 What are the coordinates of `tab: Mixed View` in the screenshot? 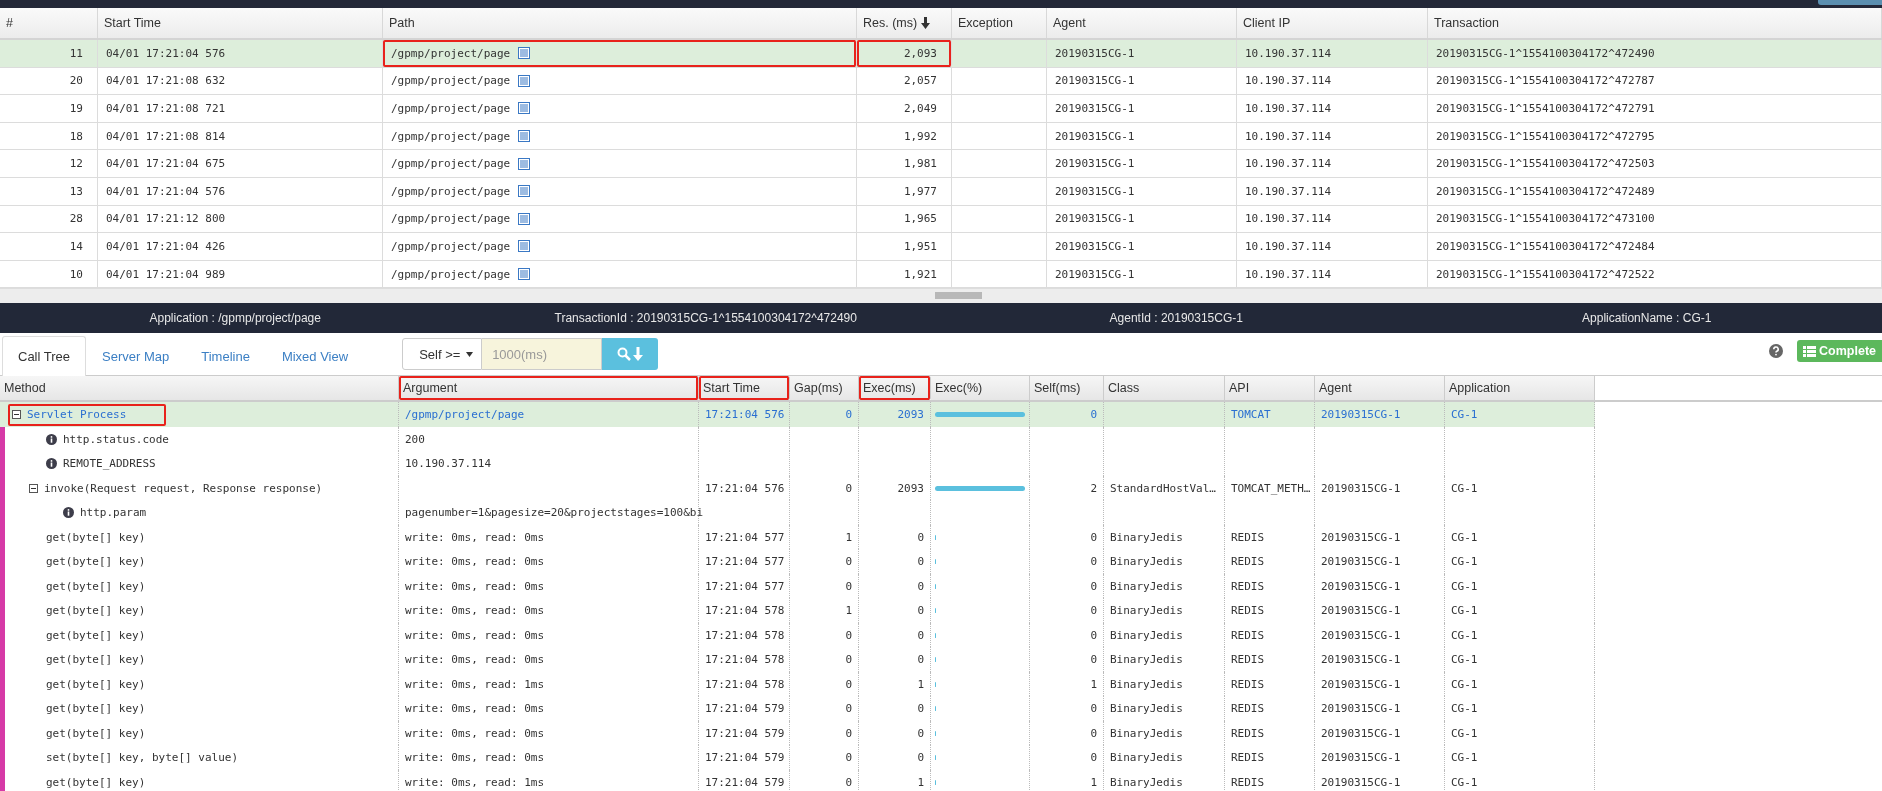 It's located at (315, 356).